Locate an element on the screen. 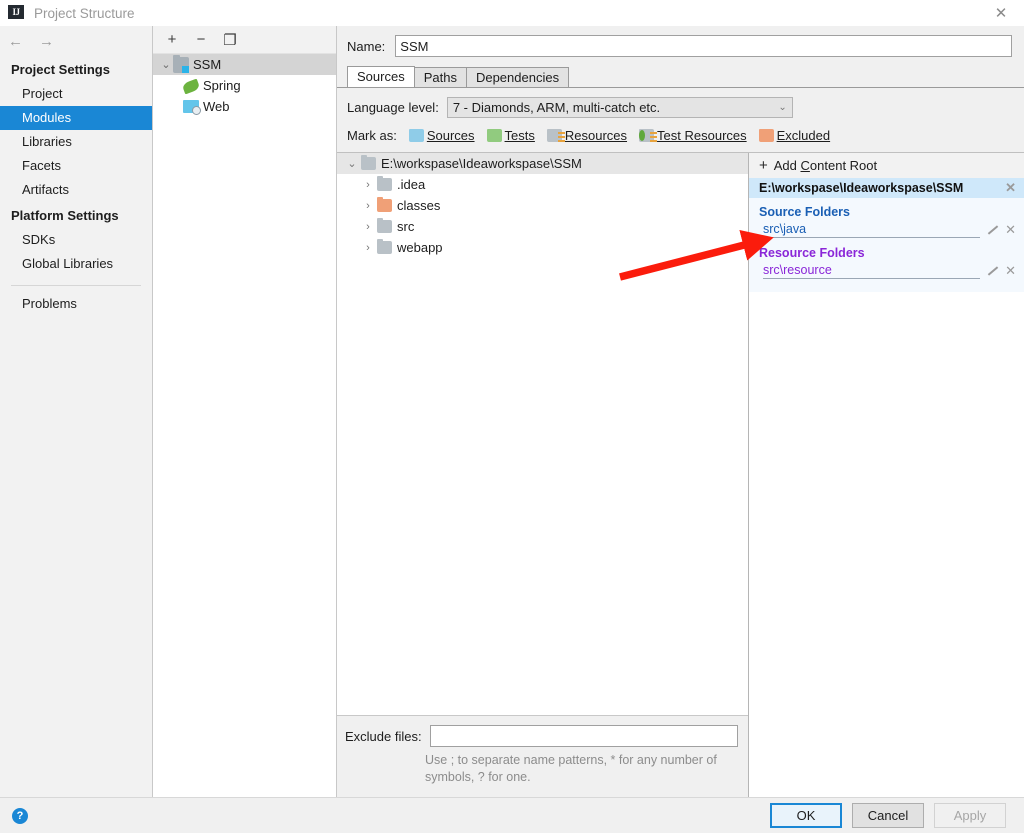 The width and height of the screenshot is (1024, 833). module-tree-item-label: Spring is located at coordinates (222, 85).